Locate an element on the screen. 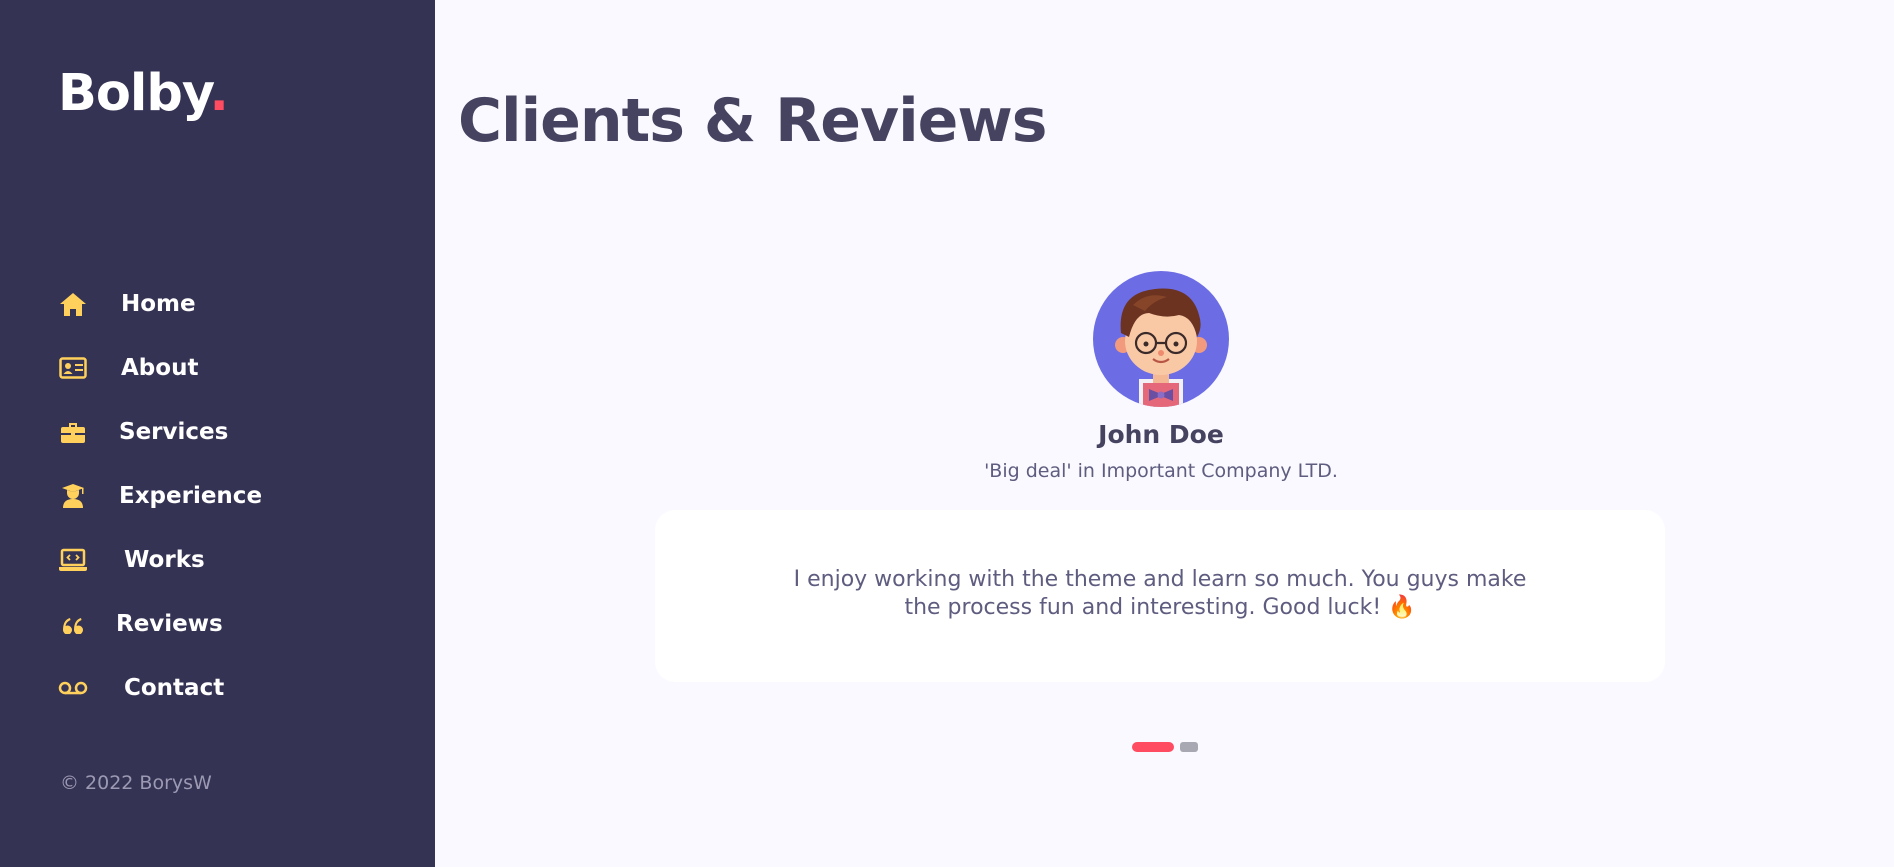 The image size is (1894, 867). nav-item-about: About is located at coordinates (160, 368).